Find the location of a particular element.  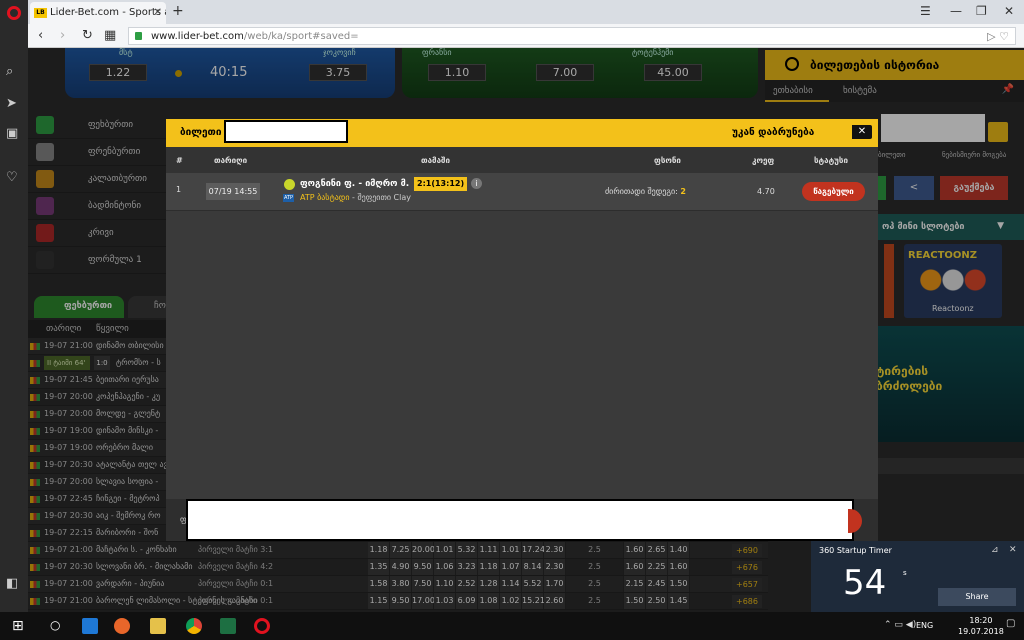

notifications-icon: ▢ is located at coordinates (1014, 626).